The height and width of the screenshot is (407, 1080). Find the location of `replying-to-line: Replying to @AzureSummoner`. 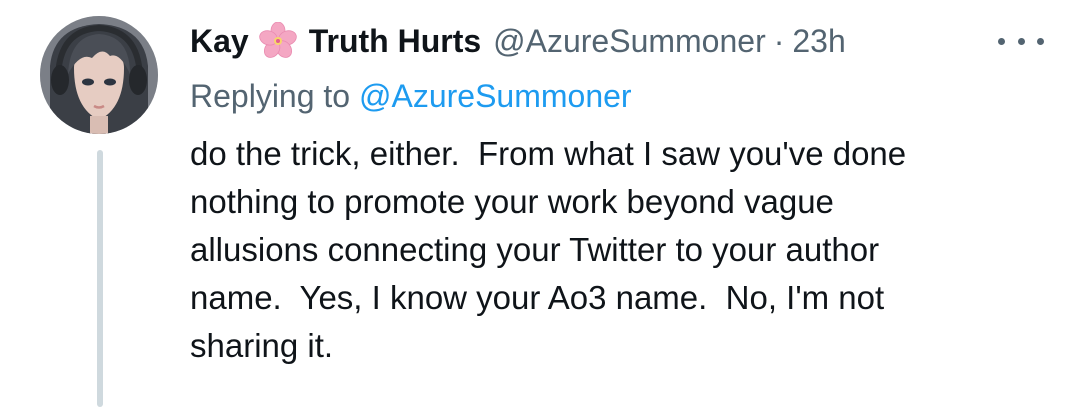

replying-to-line: Replying to @AzureSummoner is located at coordinates (411, 96).